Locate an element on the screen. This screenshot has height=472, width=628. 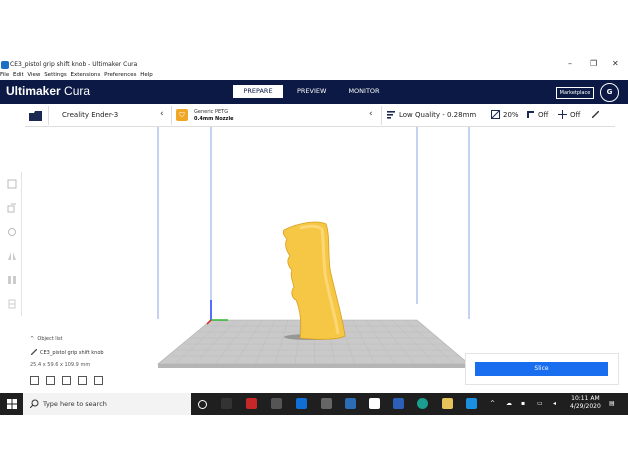
view-front-icon is located at coordinates (50, 380).